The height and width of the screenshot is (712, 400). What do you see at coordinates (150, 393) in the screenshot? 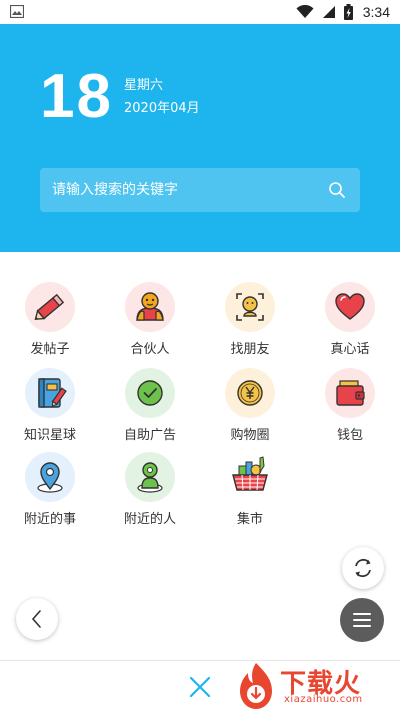
I see `check-circle-icon` at bounding box center [150, 393].